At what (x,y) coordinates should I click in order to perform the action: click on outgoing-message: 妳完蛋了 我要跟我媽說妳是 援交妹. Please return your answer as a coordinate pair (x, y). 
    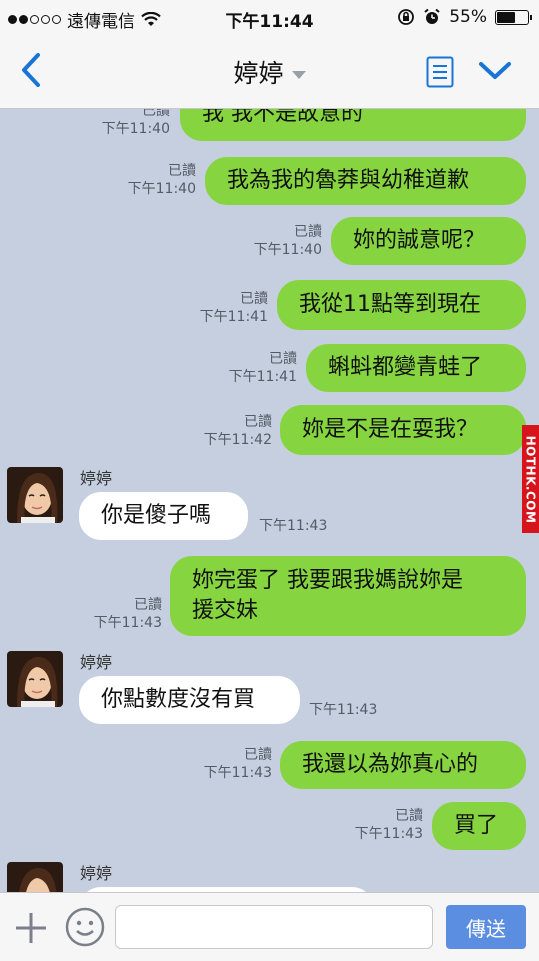
    Looking at the image, I should click on (348, 596).